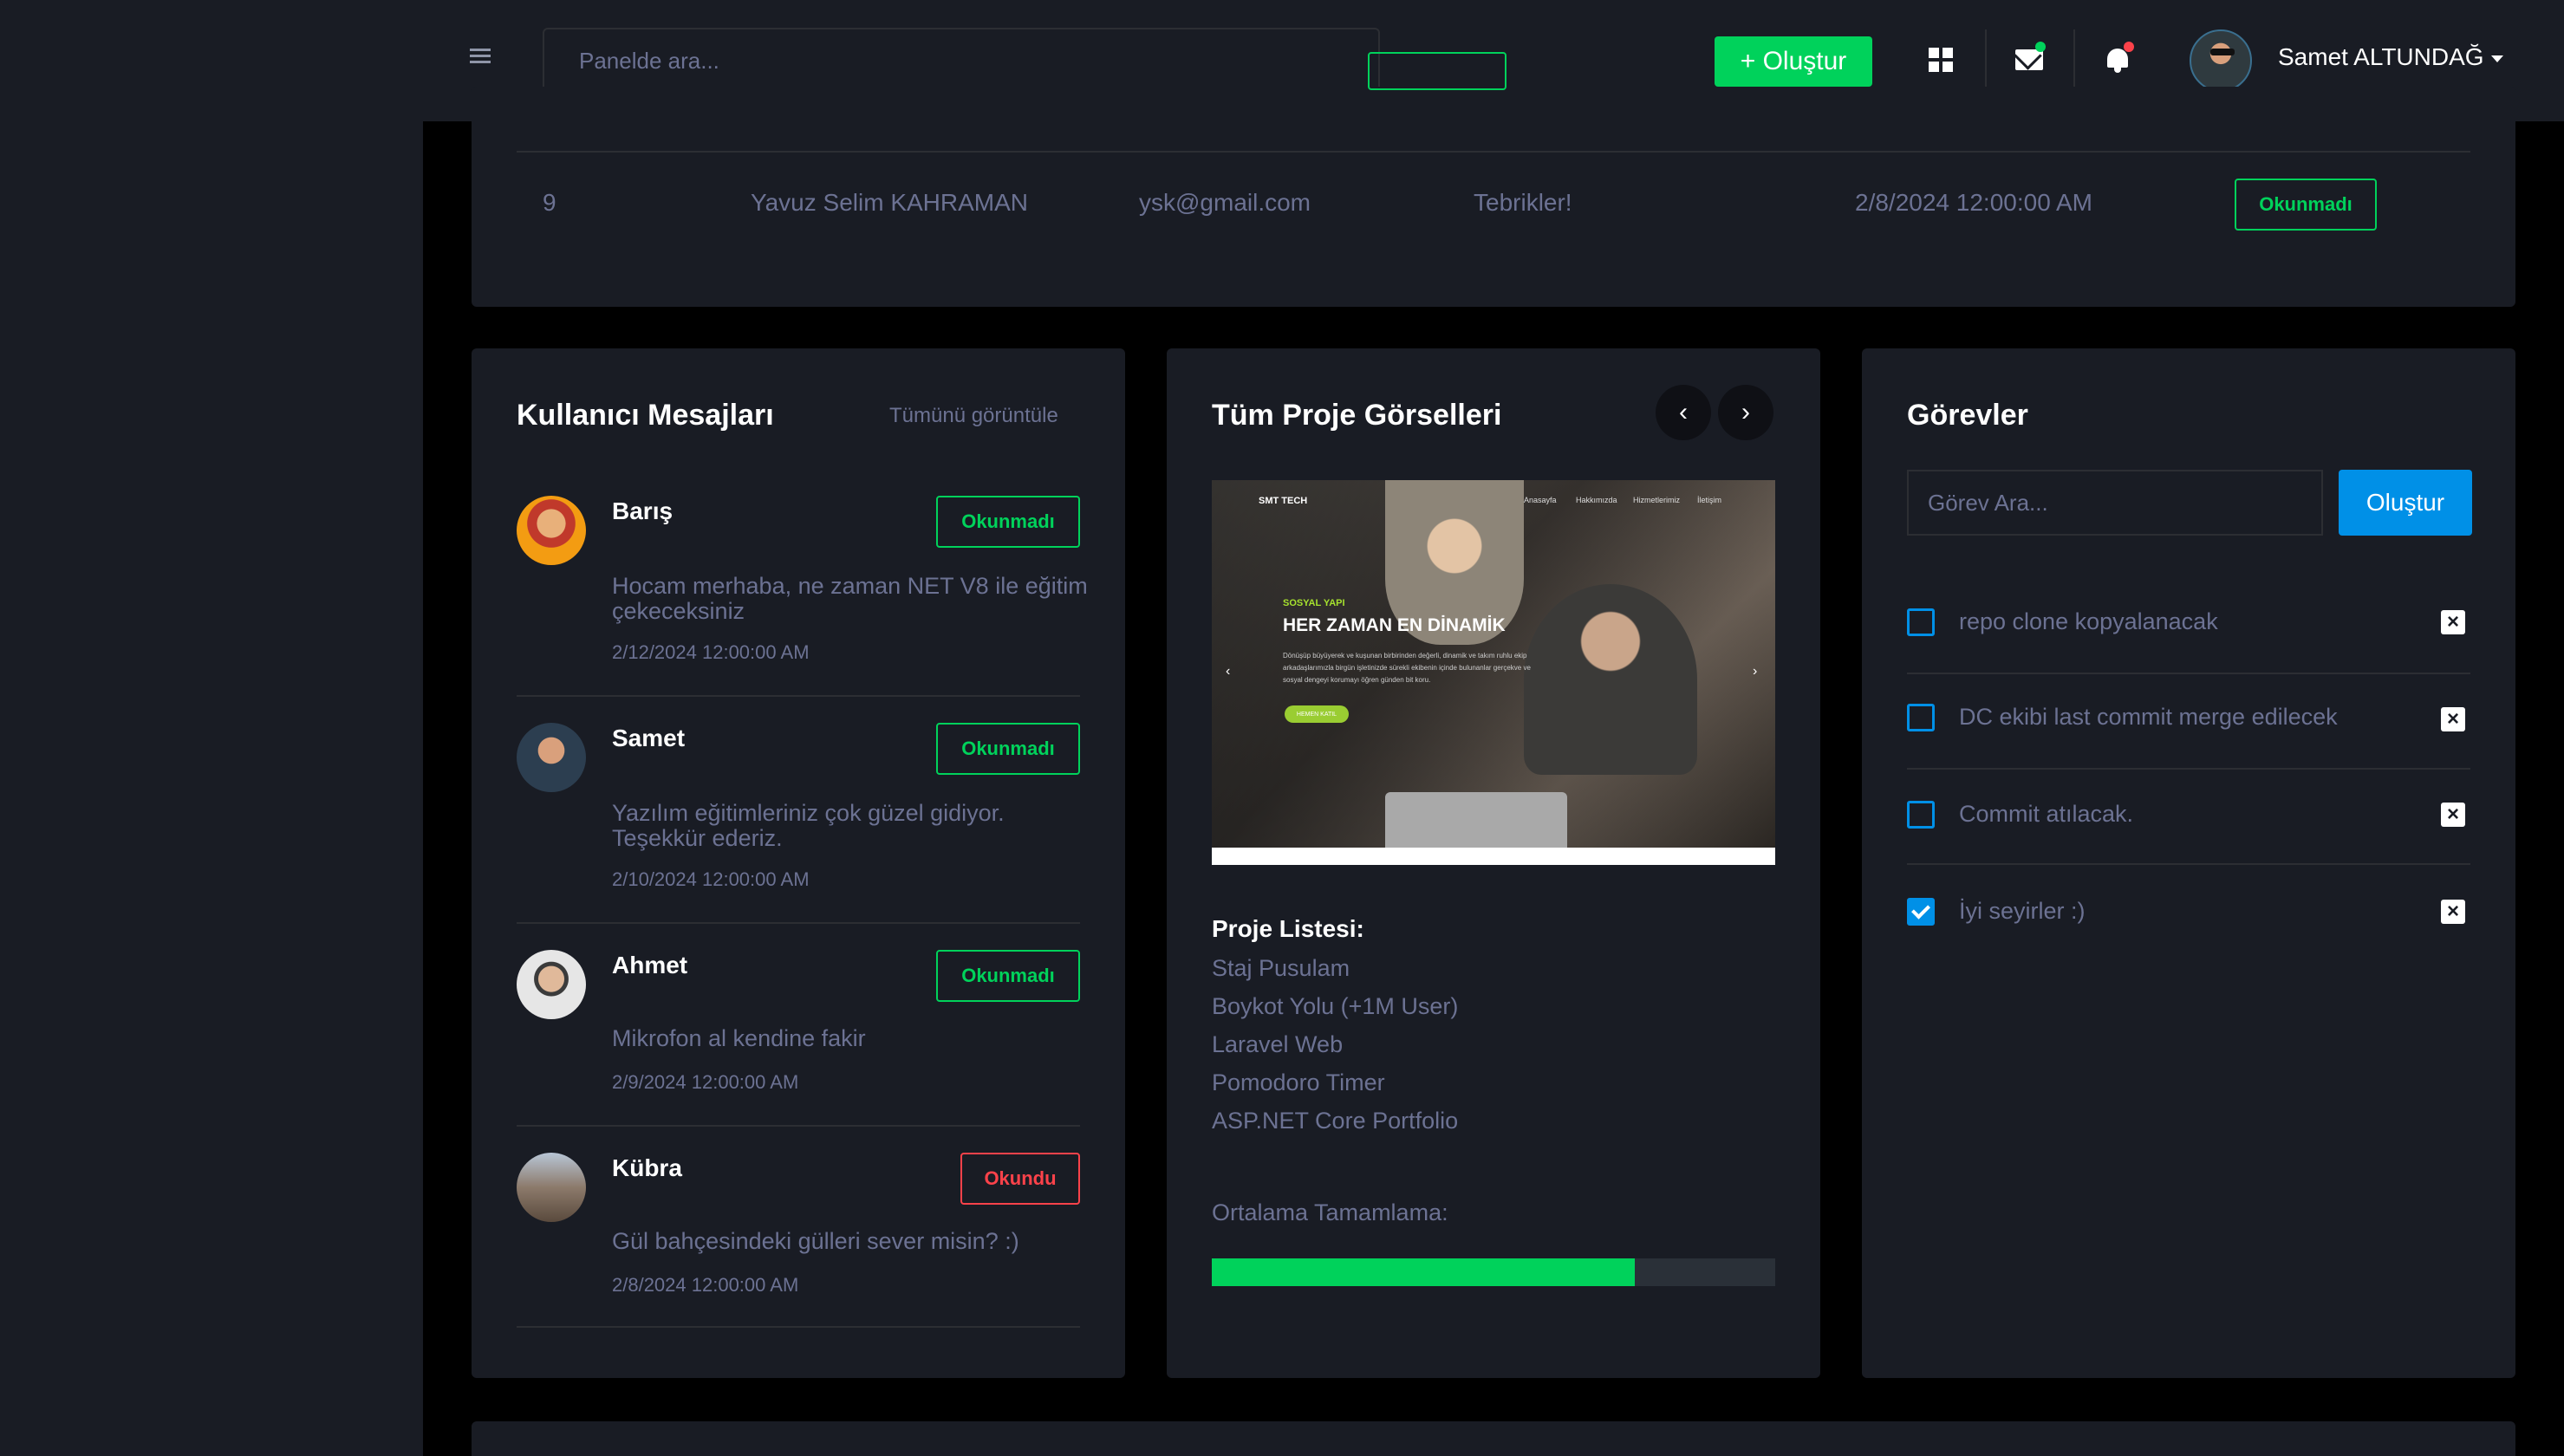 Image resolution: width=2564 pixels, height=1456 pixels. I want to click on mail-indicator-dot, so click(2040, 47).